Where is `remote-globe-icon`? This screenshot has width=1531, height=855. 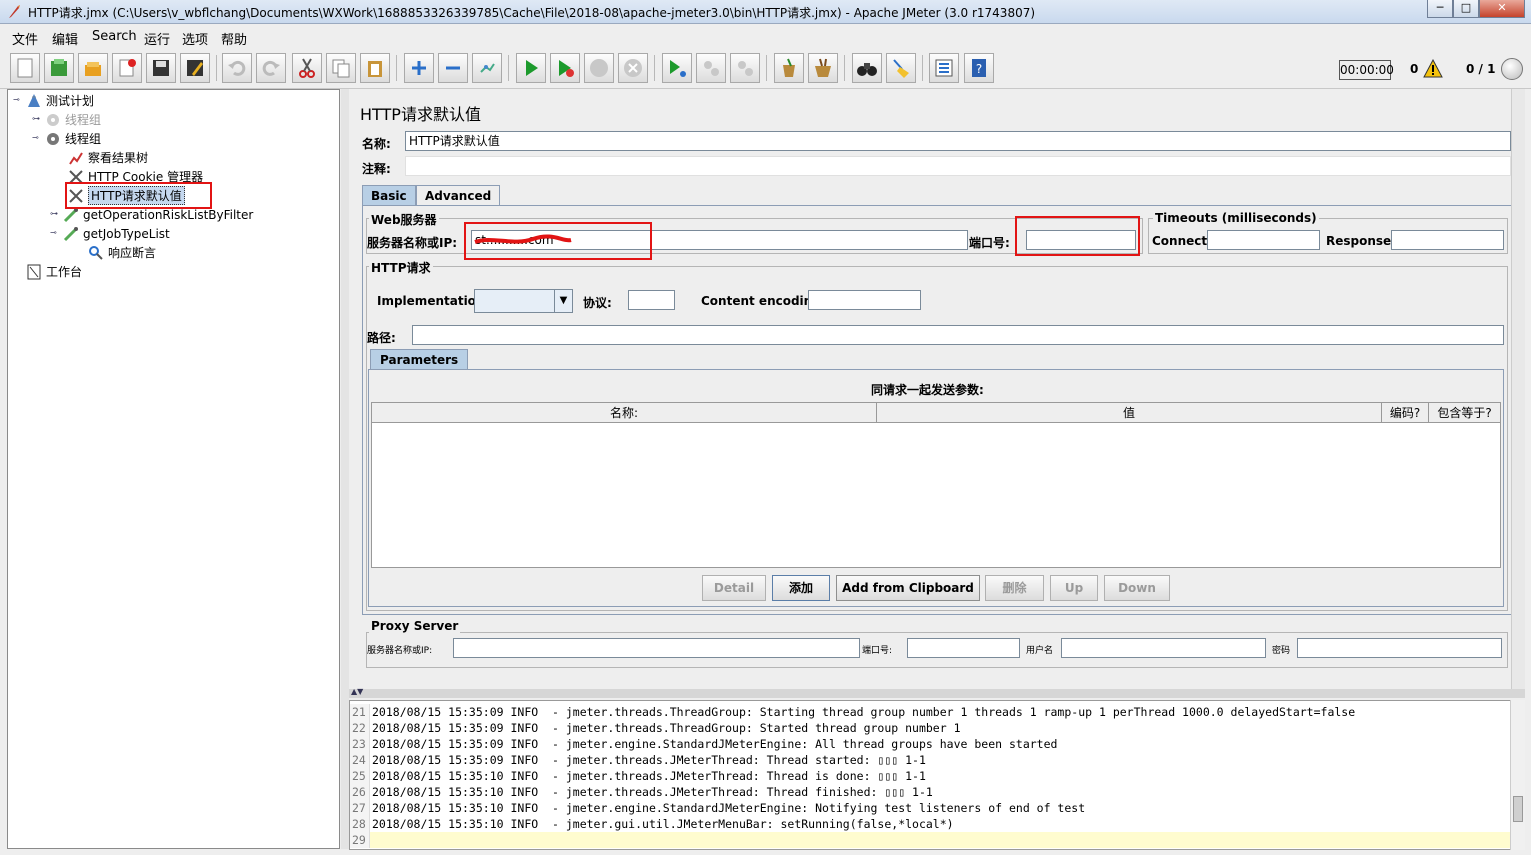
remote-globe-icon is located at coordinates (1512, 69).